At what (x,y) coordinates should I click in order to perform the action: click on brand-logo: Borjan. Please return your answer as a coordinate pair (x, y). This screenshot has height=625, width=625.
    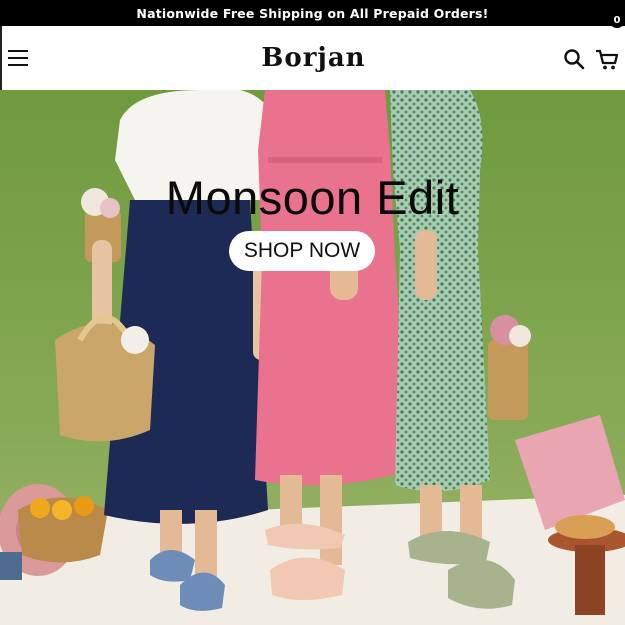
    Looking at the image, I should click on (313, 58).